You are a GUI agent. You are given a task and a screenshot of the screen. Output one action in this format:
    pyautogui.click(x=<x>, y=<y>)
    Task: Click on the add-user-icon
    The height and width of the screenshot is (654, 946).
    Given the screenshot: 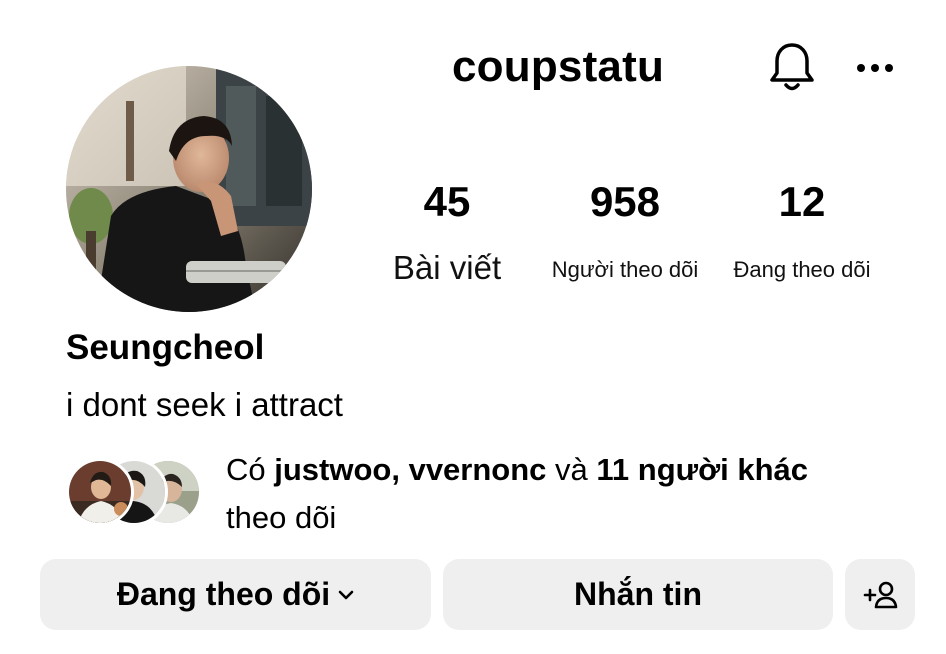 What is the action you would take?
    pyautogui.click(x=880, y=594)
    